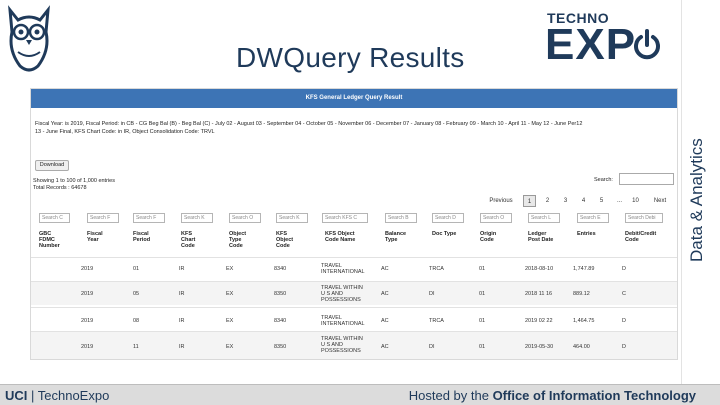 This screenshot has height=405, width=720. Describe the element at coordinates (501, 201) in the screenshot. I see `pager-previous: Previous` at that location.